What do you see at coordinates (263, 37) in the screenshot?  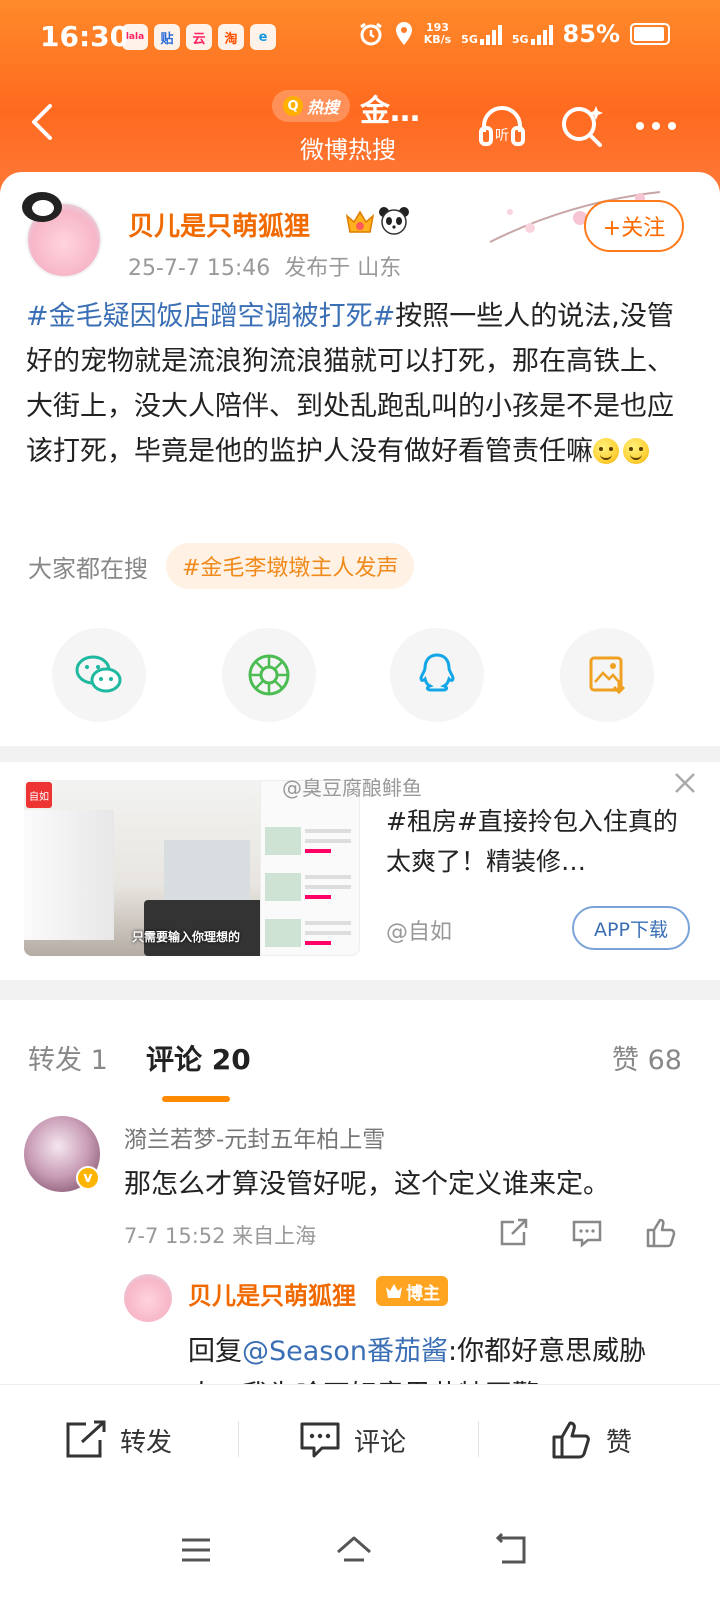 I see `notification-app-icon: e` at bounding box center [263, 37].